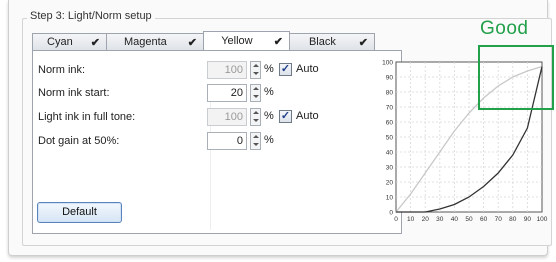 Image resolution: width=556 pixels, height=262 pixels. Describe the element at coordinates (391, 213) in the screenshot. I see `y-tick-label: 0` at that location.